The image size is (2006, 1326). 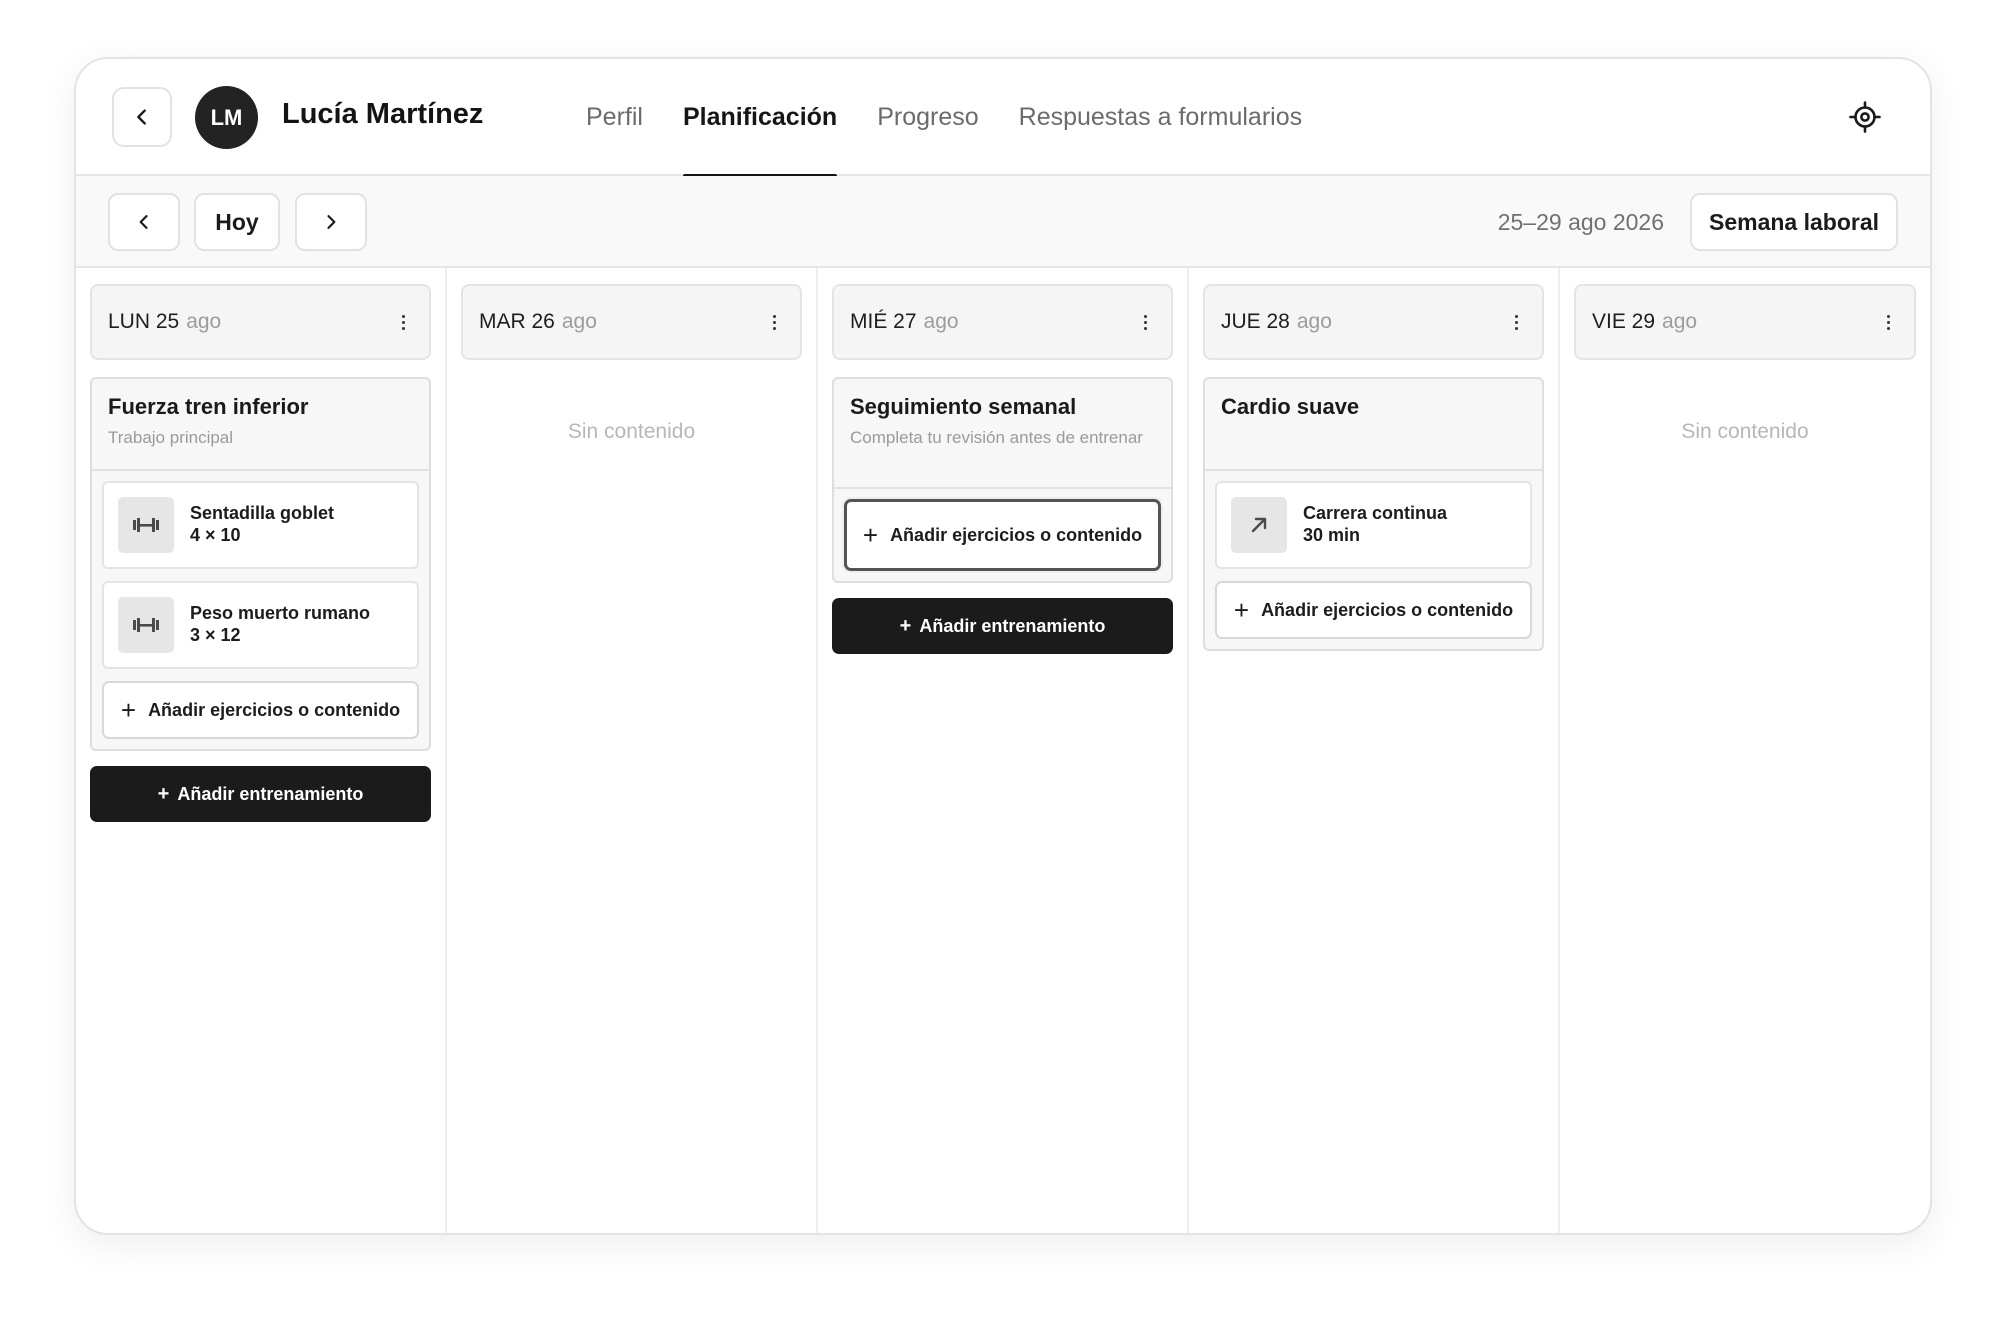 I want to click on exercise-item: Carrera continua 30 min, so click(x=1373, y=525).